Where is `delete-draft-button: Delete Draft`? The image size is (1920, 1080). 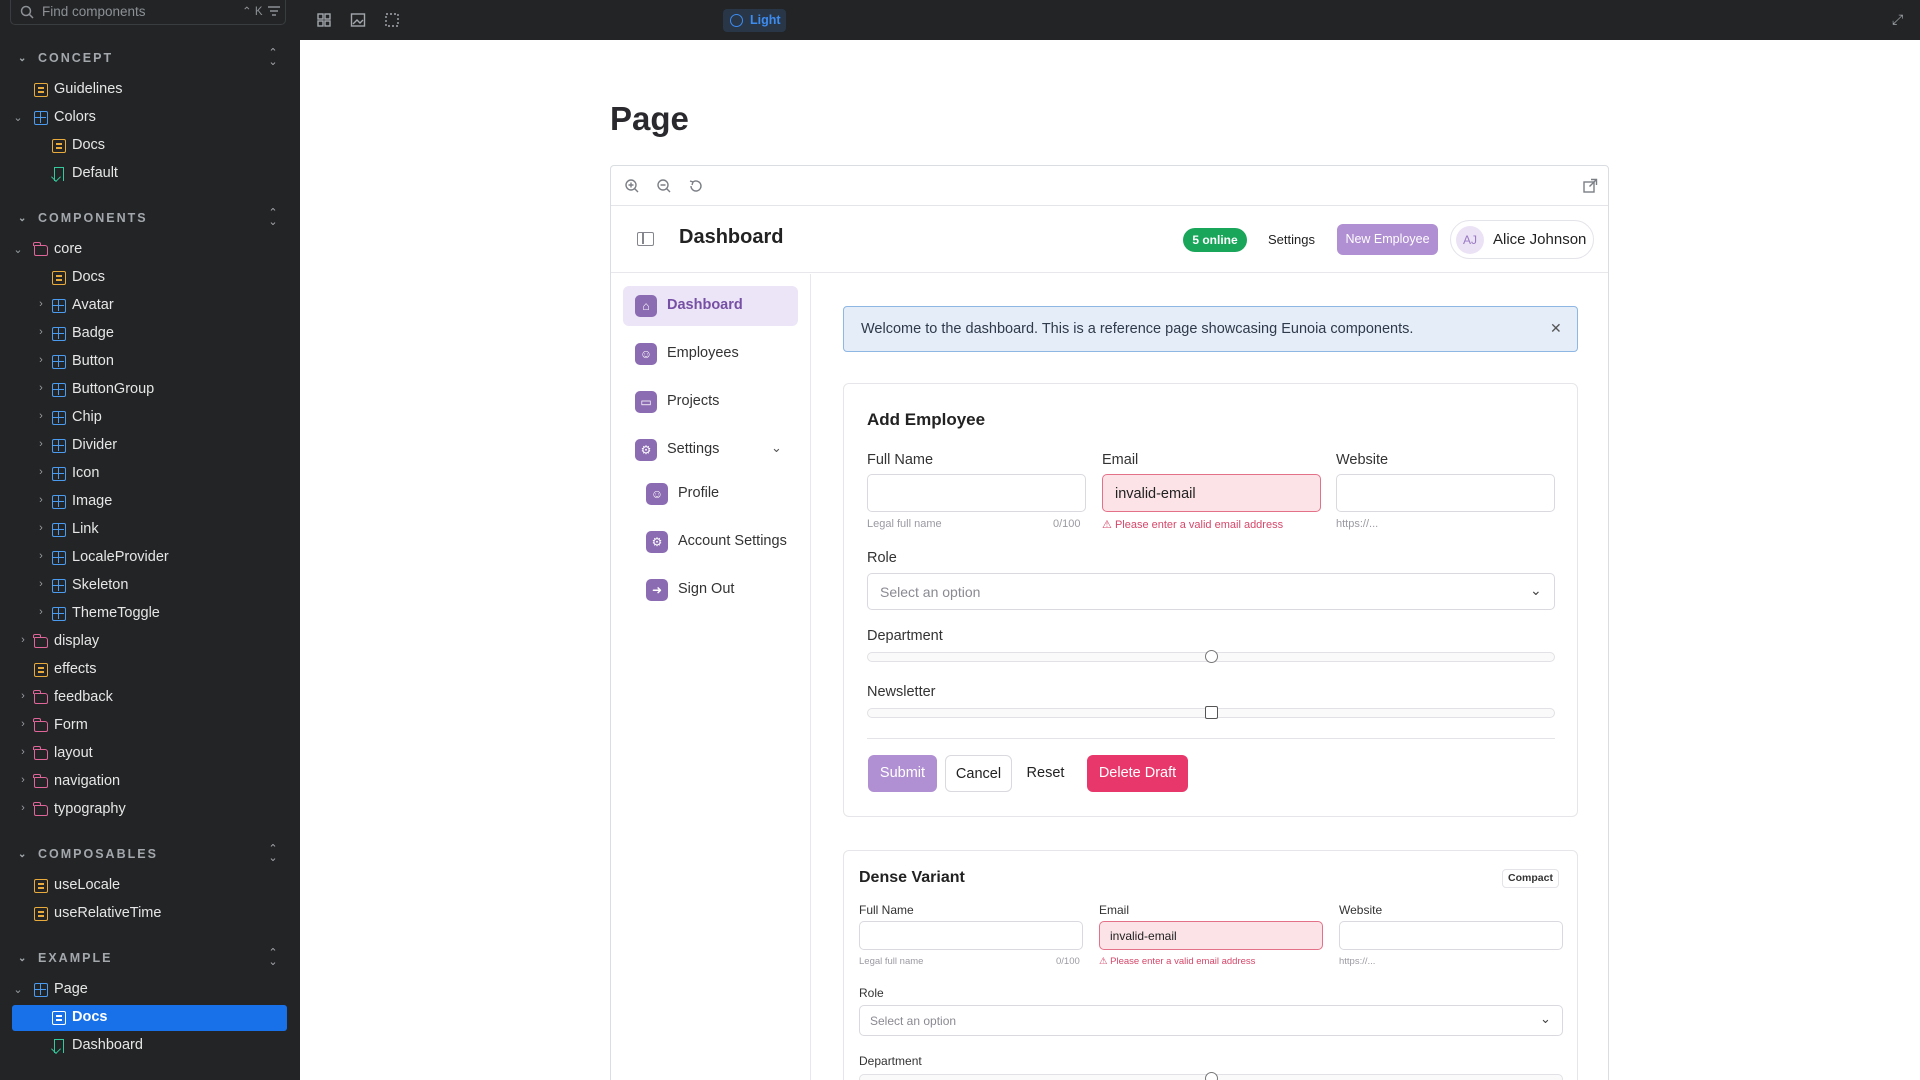 delete-draft-button: Delete Draft is located at coordinates (1137, 773).